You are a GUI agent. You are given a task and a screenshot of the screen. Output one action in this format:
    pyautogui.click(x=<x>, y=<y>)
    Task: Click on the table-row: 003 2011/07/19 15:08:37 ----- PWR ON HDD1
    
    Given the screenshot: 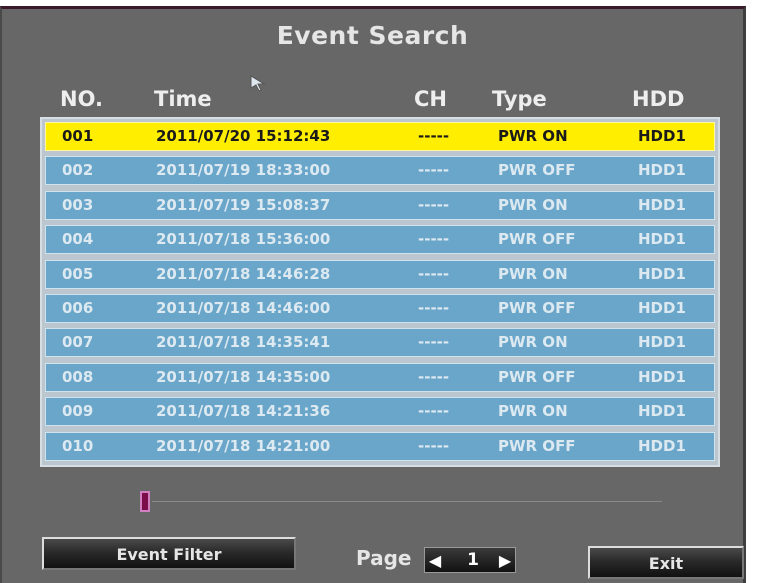 What is the action you would take?
    pyautogui.click(x=380, y=205)
    